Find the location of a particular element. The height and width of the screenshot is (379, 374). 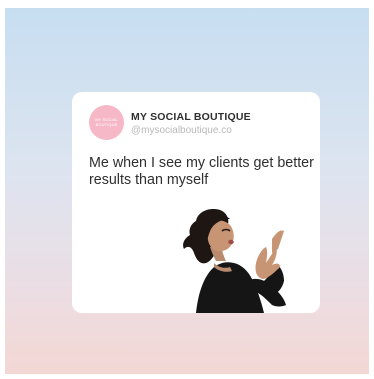

avatar-logo-text: MY SOCIAL BOUTIQUE is located at coordinates (106, 121).